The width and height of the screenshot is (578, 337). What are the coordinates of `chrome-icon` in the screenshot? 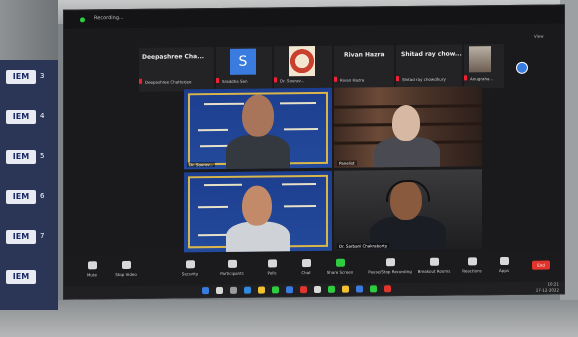 It's located at (345, 289).